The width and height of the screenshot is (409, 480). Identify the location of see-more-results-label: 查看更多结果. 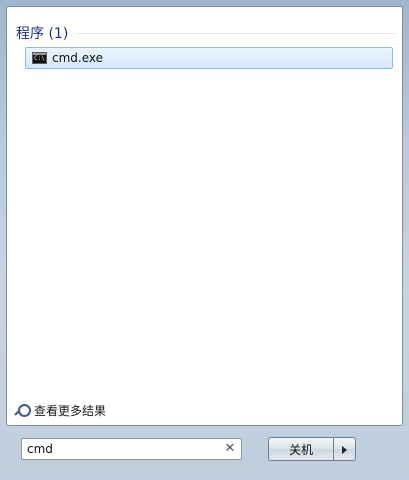
(70, 411).